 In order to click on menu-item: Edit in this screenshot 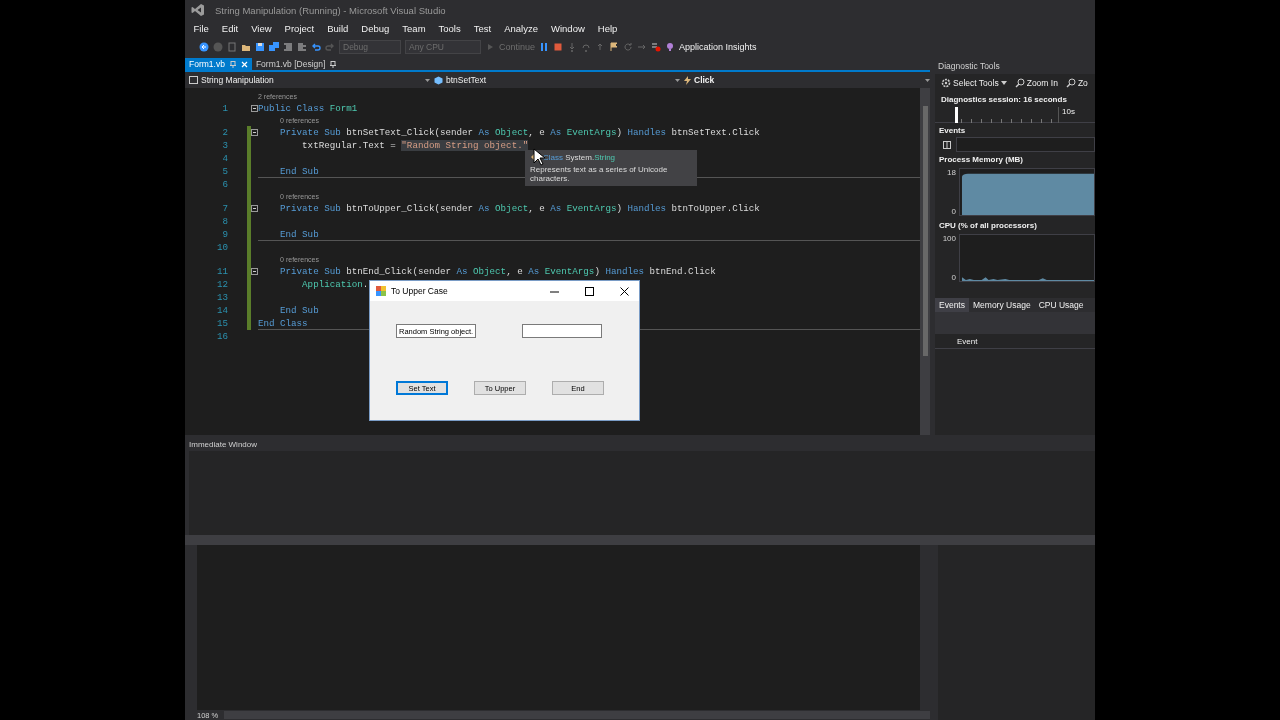, I will do `click(230, 28)`.